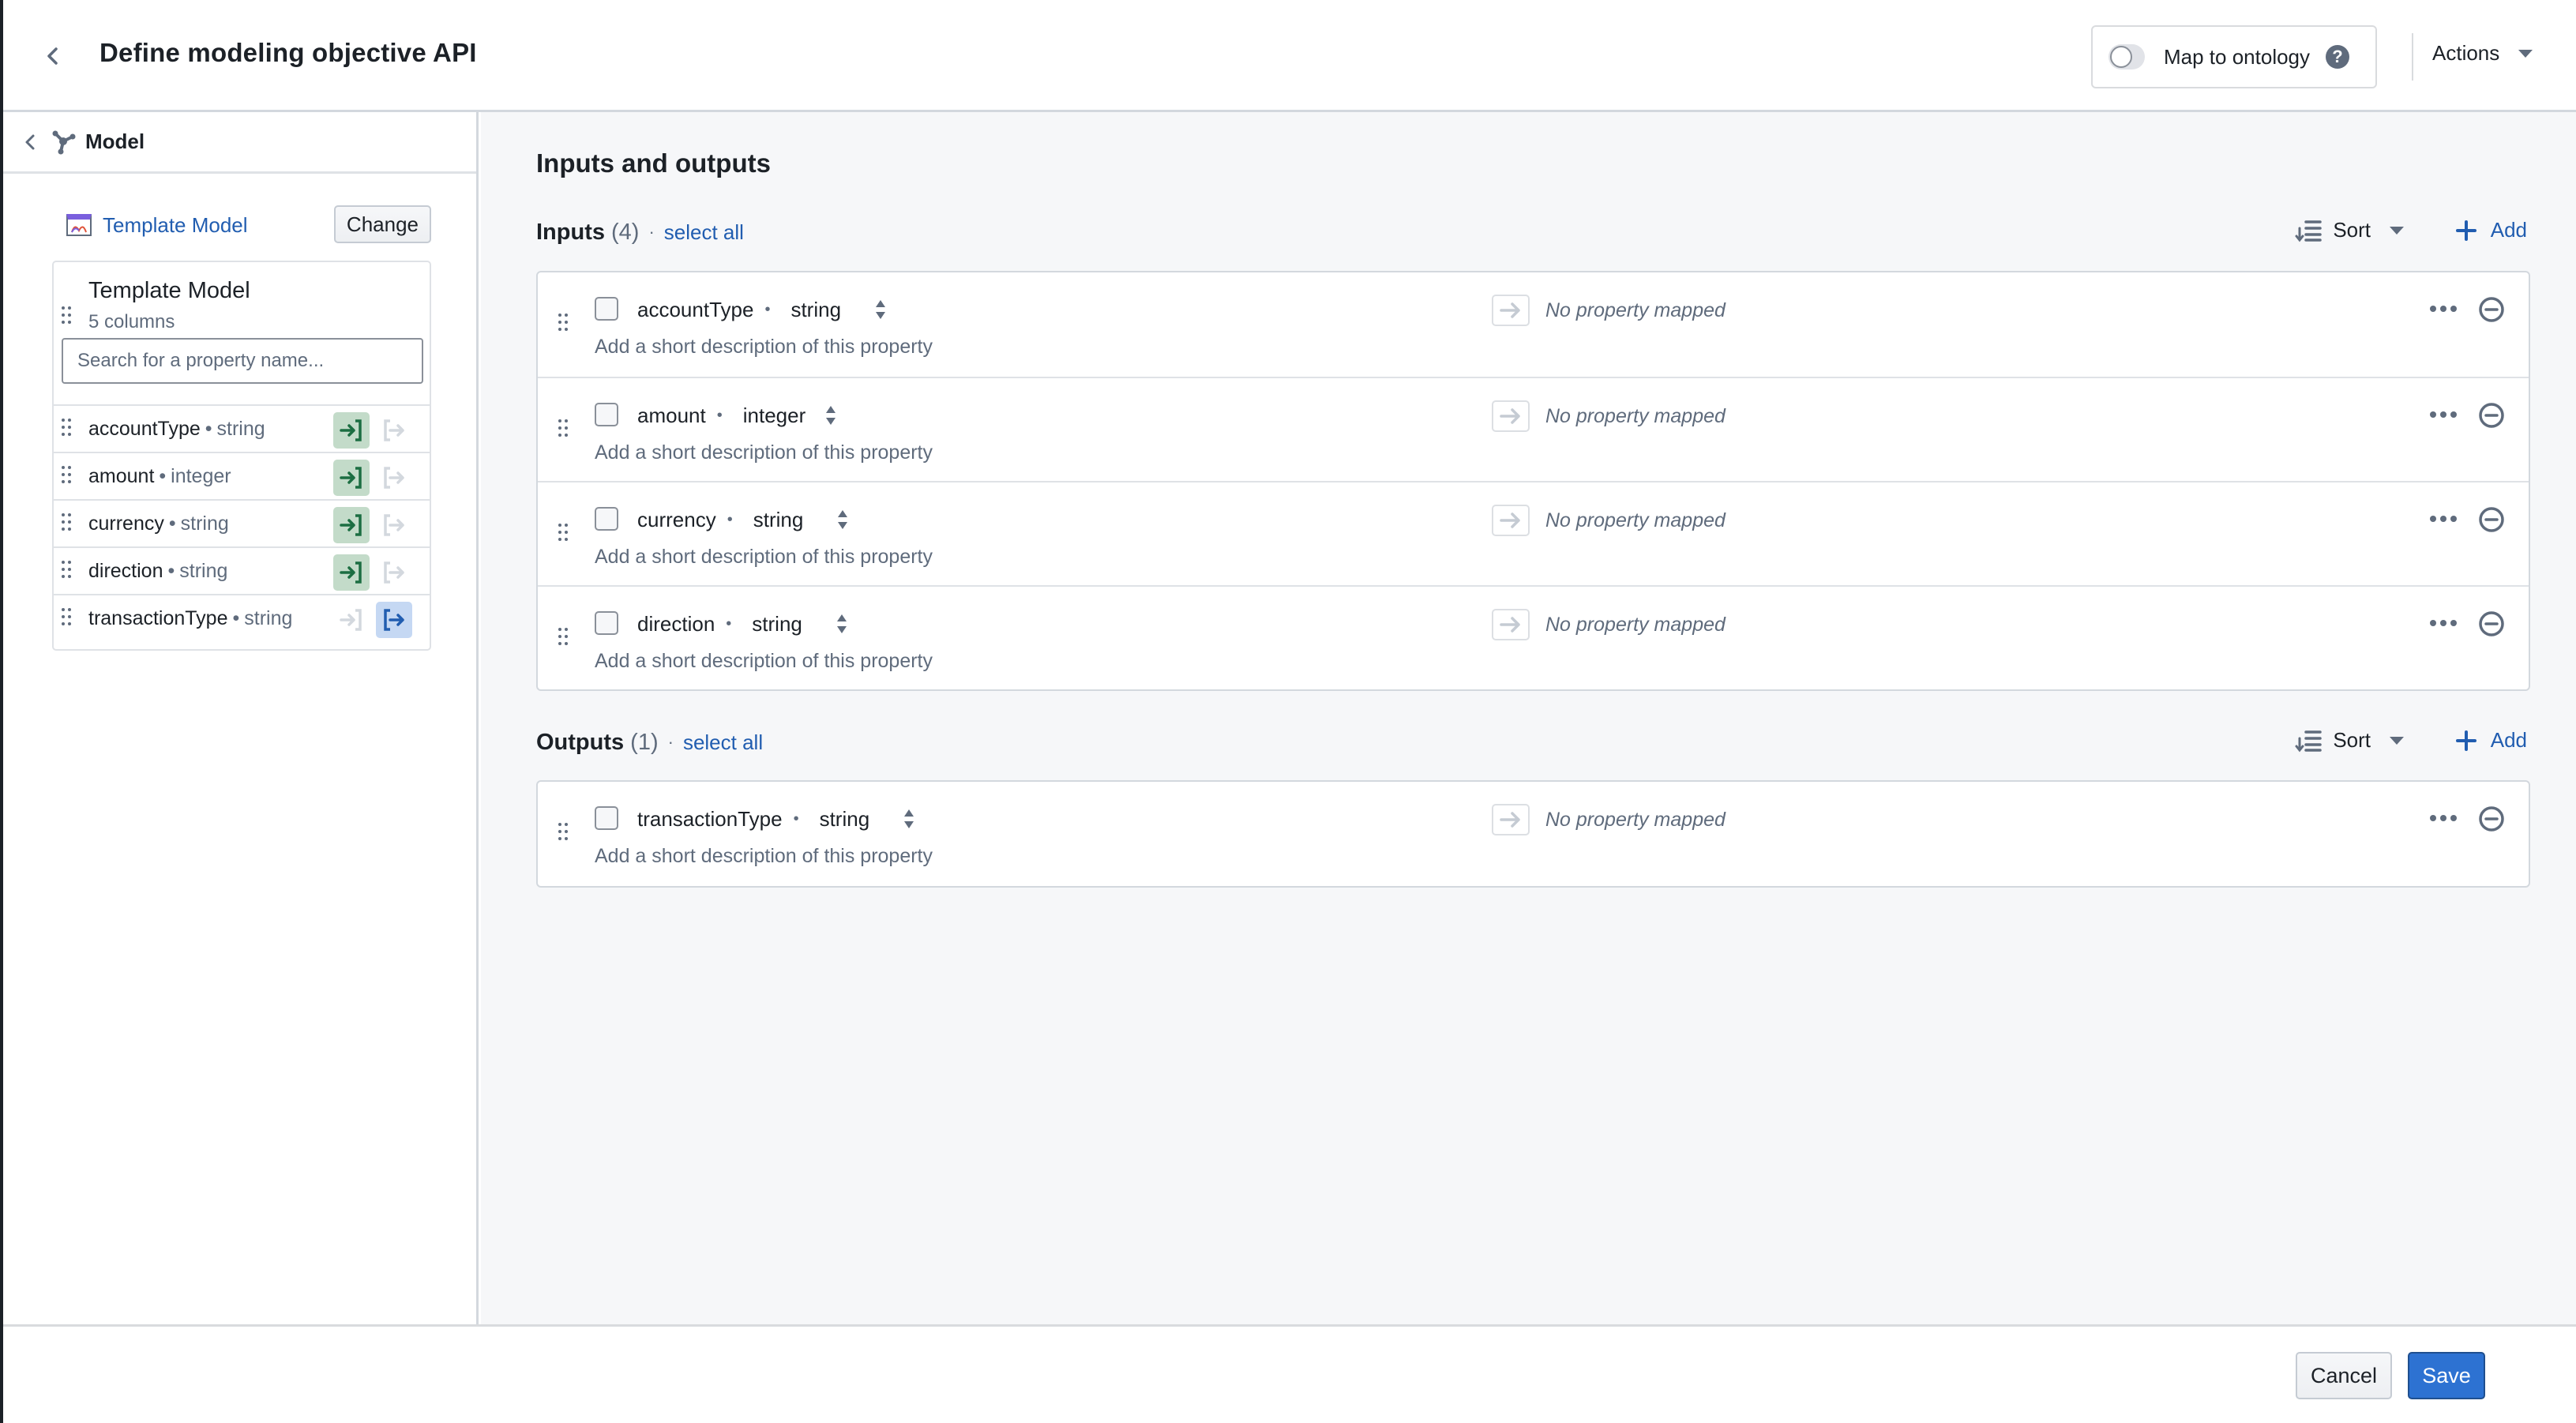  What do you see at coordinates (1533, 232) in the screenshot?
I see `inputs-header: Inputs (4) · select all Sort Add` at bounding box center [1533, 232].